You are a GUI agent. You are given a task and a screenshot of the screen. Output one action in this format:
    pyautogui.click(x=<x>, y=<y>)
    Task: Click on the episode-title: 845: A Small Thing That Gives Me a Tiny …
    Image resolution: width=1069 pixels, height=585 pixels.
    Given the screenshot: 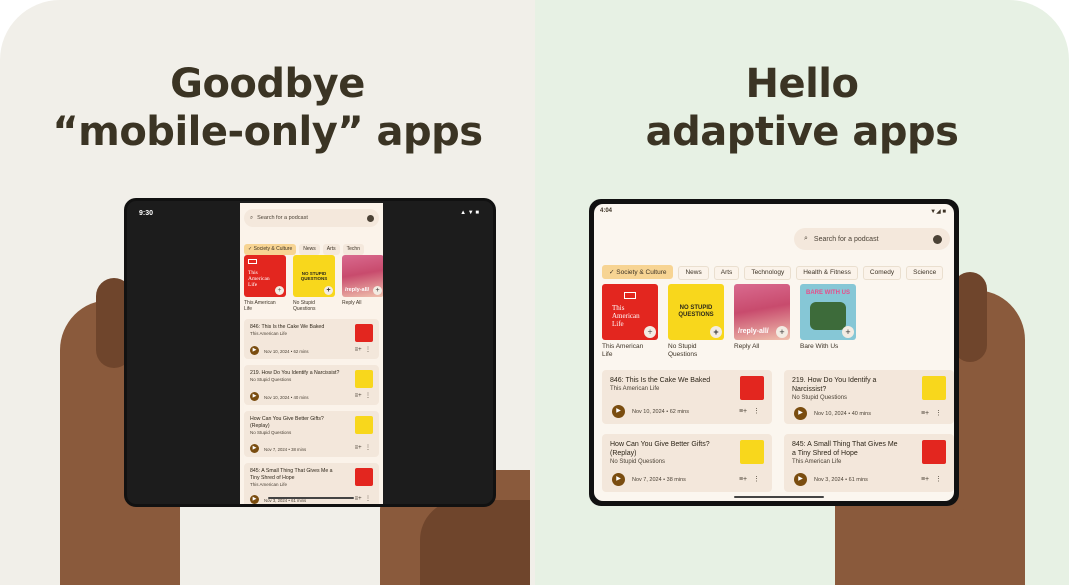 What is the action you would take?
    pyautogui.click(x=845, y=449)
    